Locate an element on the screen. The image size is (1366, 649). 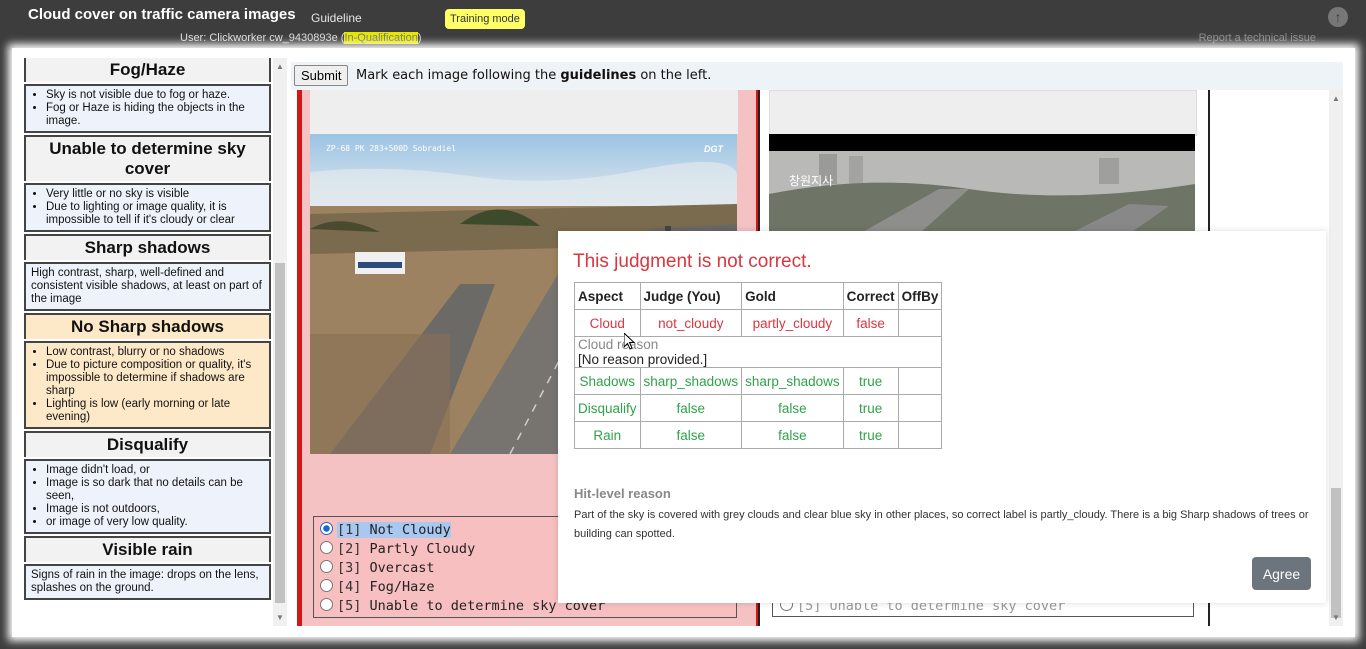
option-label: Not Cloudy is located at coordinates (410, 530).